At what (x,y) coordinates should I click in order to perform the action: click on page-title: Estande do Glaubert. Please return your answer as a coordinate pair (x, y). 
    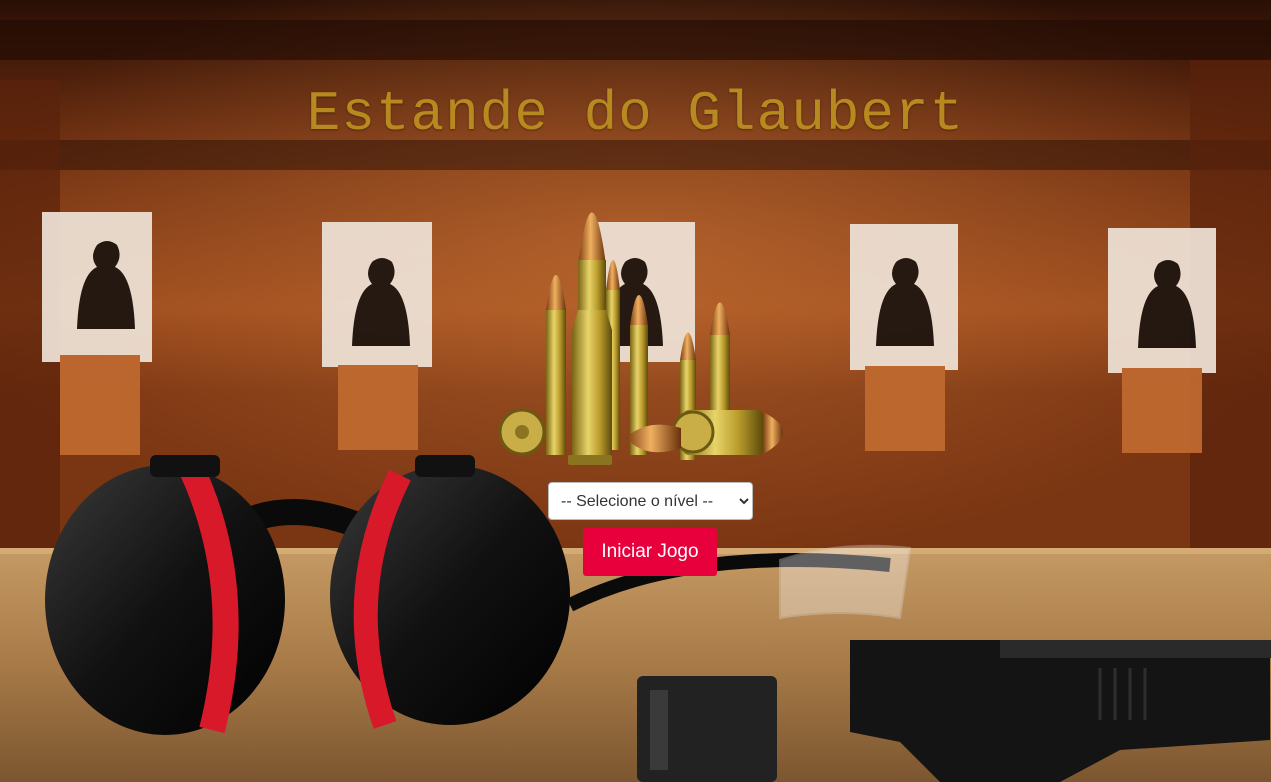
    Looking at the image, I should click on (635, 114).